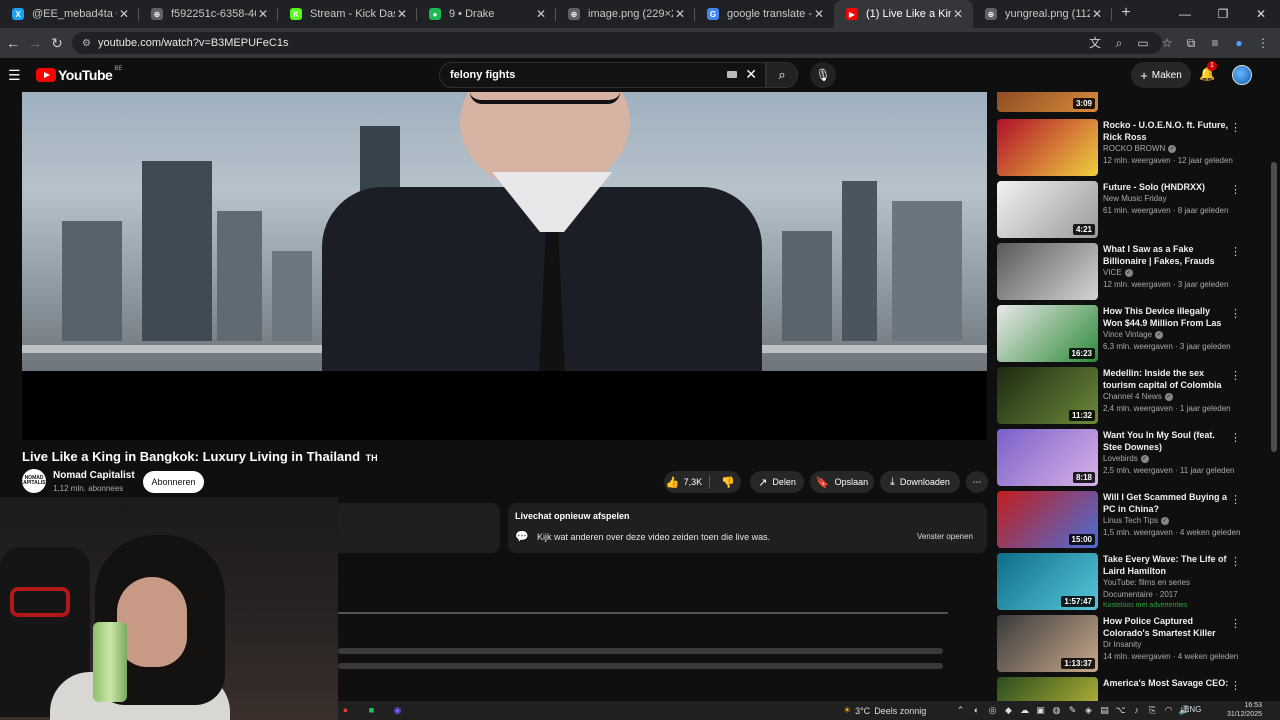 The height and width of the screenshot is (720, 1280). Describe the element at coordinates (1047, 457) in the screenshot. I see `video-thumbnail: 8:18` at that location.